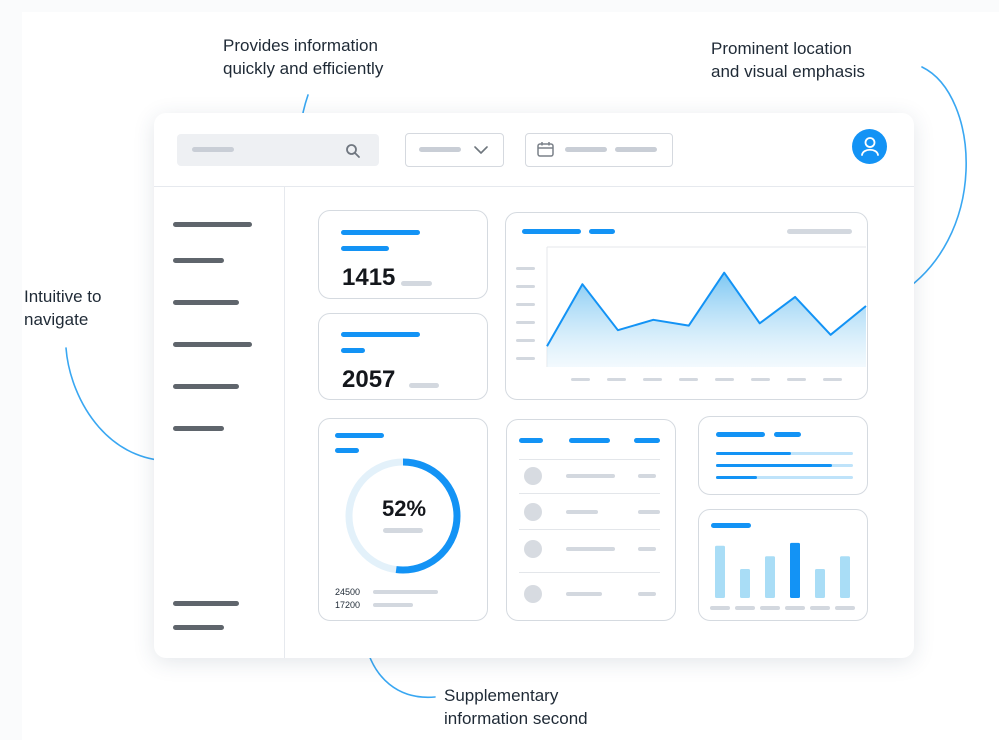 Image resolution: width=999 pixels, height=740 pixels. I want to click on calendar-icon, so click(546, 149).